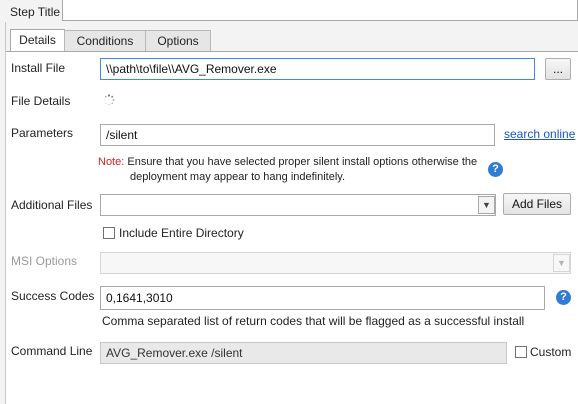 The image size is (578, 404). I want to click on tab-details: Details, so click(37, 40).